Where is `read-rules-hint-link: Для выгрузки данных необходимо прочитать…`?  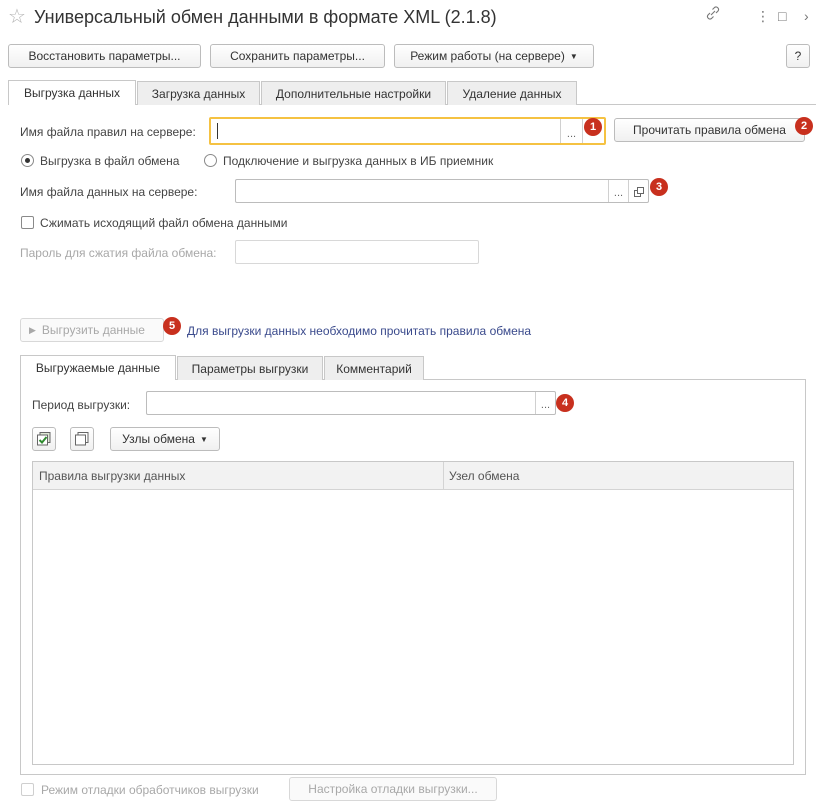
read-rules-hint-link: Для выгрузки данных необходимо прочитать… is located at coordinates (359, 331).